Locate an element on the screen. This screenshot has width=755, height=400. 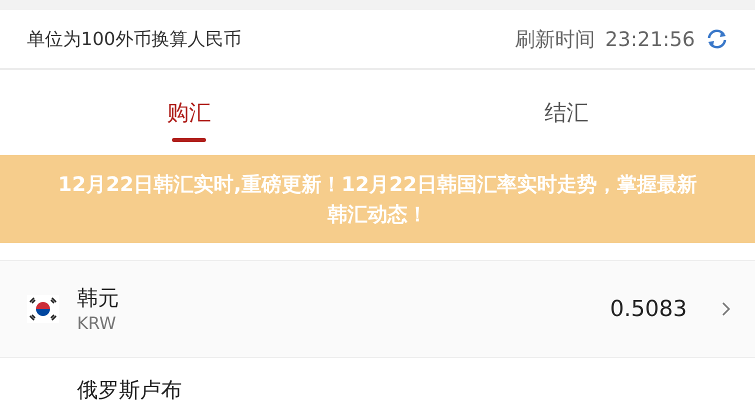
currency-code: KRW is located at coordinates (97, 324).